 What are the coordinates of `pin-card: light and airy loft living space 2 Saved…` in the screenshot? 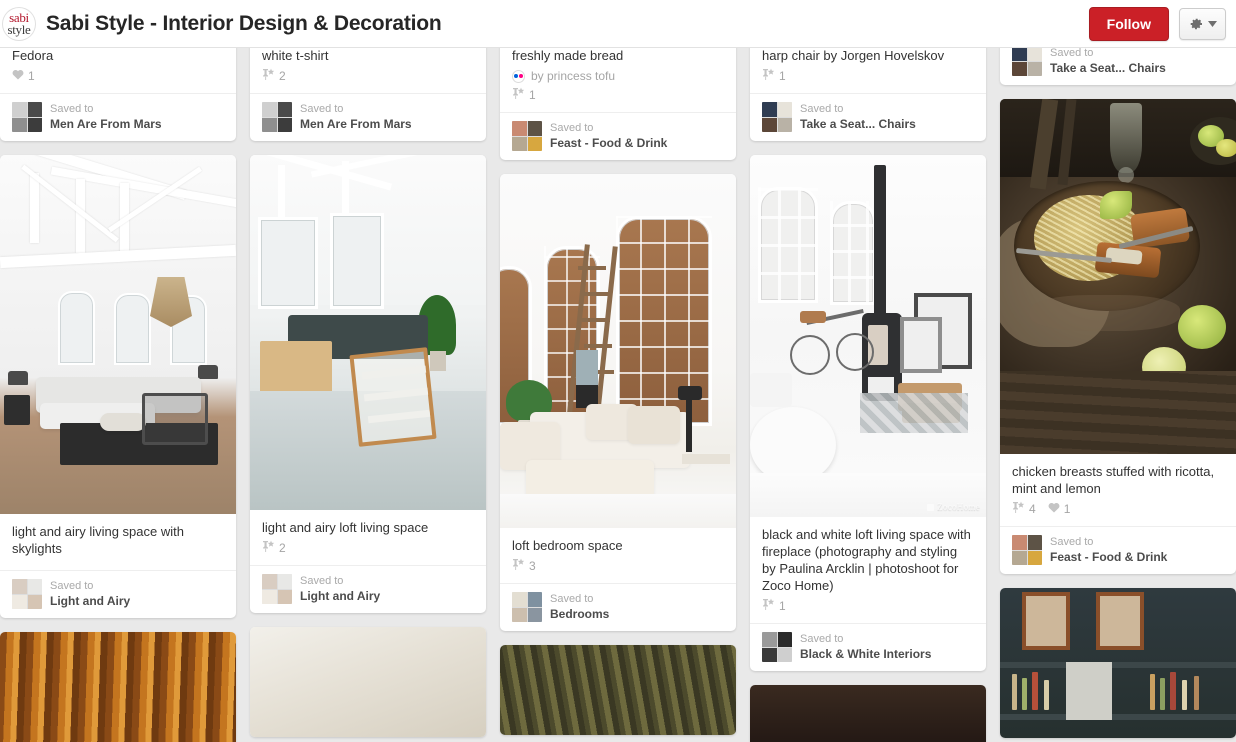 It's located at (368, 384).